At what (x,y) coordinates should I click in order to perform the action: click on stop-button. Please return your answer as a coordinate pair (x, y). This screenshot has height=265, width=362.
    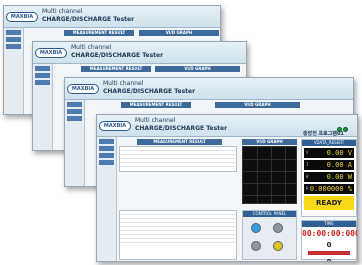
    Looking at the image, I should click on (278, 228).